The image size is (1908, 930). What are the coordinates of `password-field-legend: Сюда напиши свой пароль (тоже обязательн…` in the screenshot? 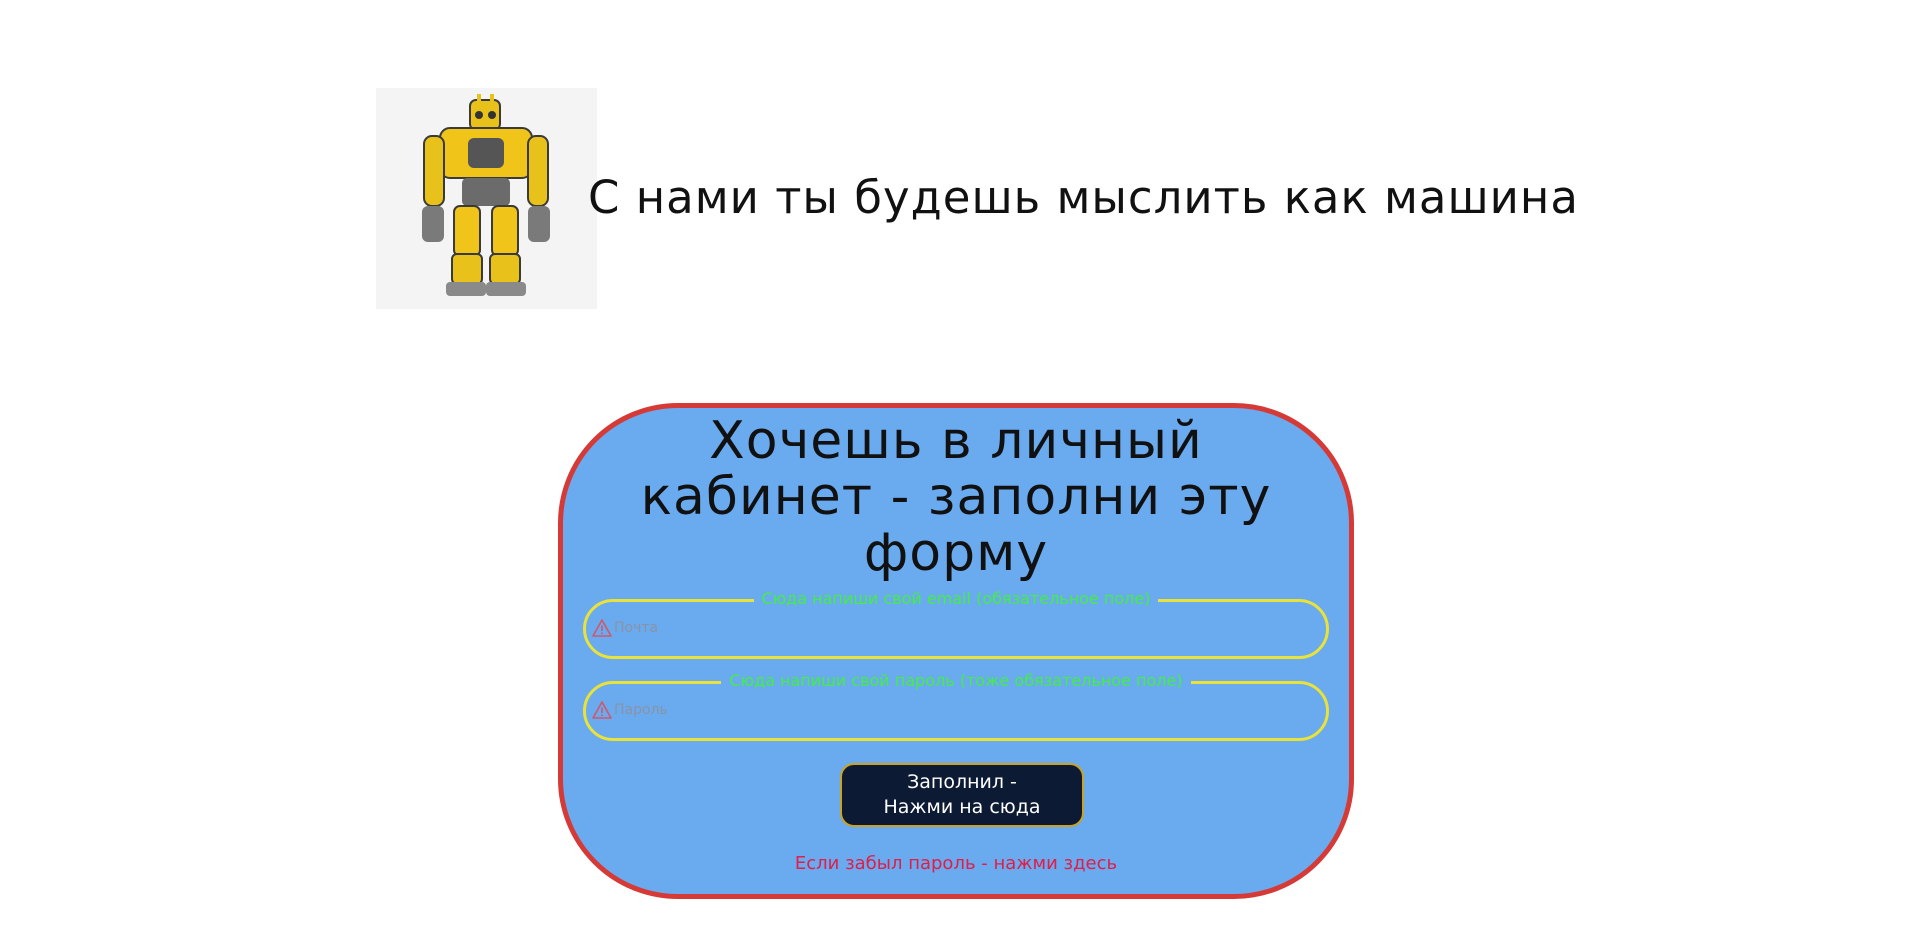 It's located at (956, 681).